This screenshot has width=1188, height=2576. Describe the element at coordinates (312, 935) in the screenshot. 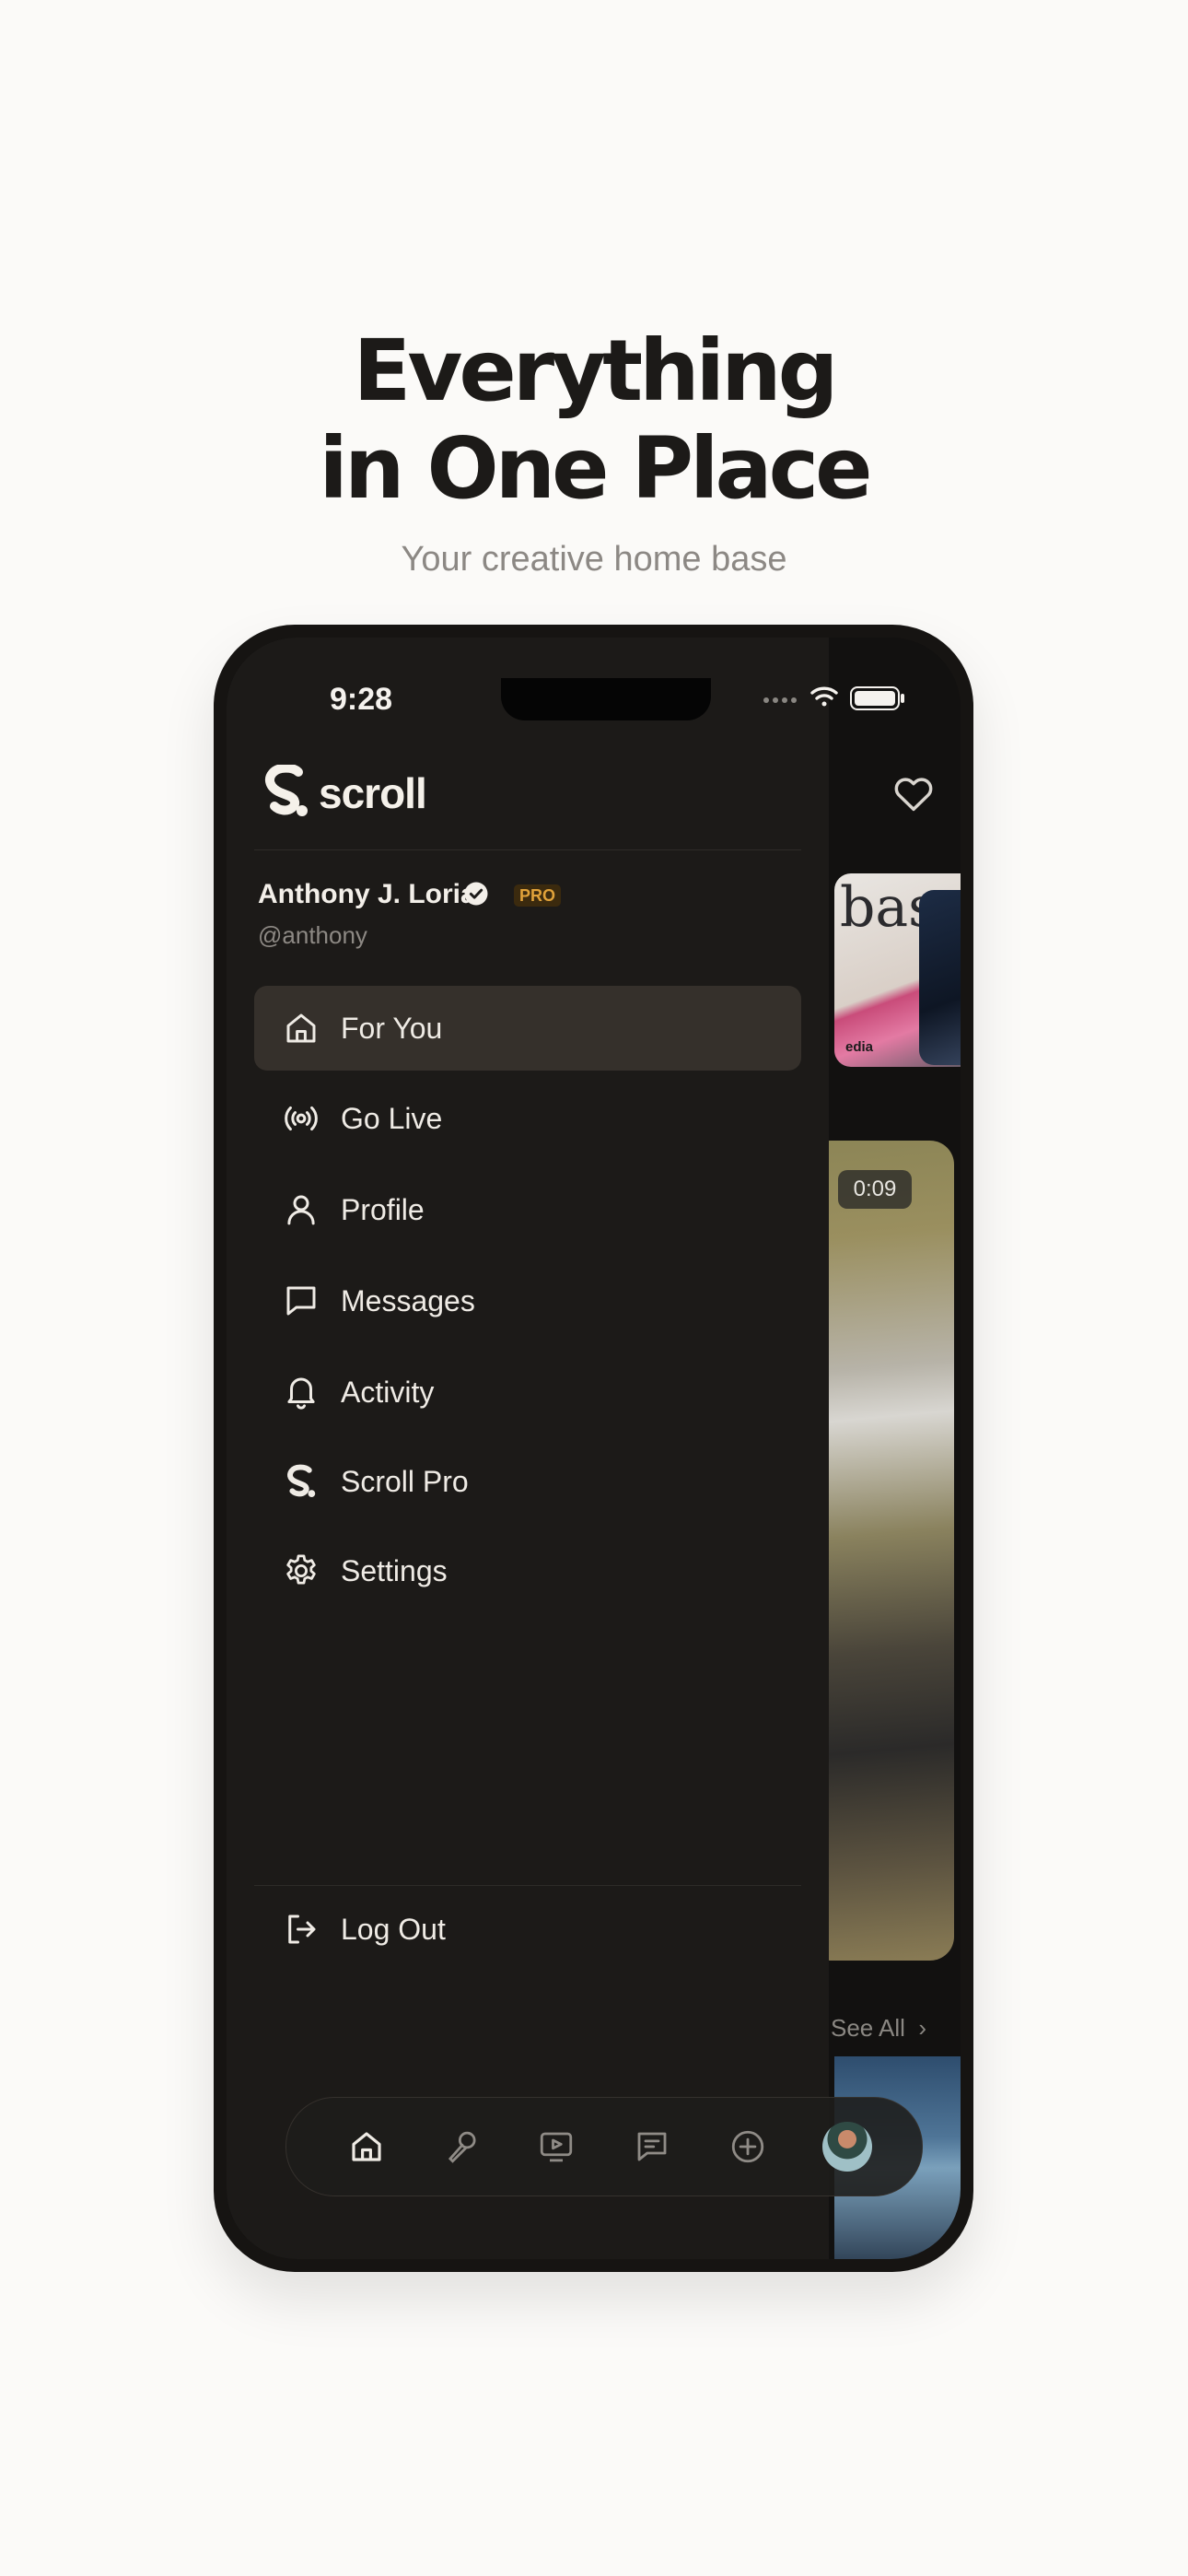

I see `user-handle: @anthony` at that location.